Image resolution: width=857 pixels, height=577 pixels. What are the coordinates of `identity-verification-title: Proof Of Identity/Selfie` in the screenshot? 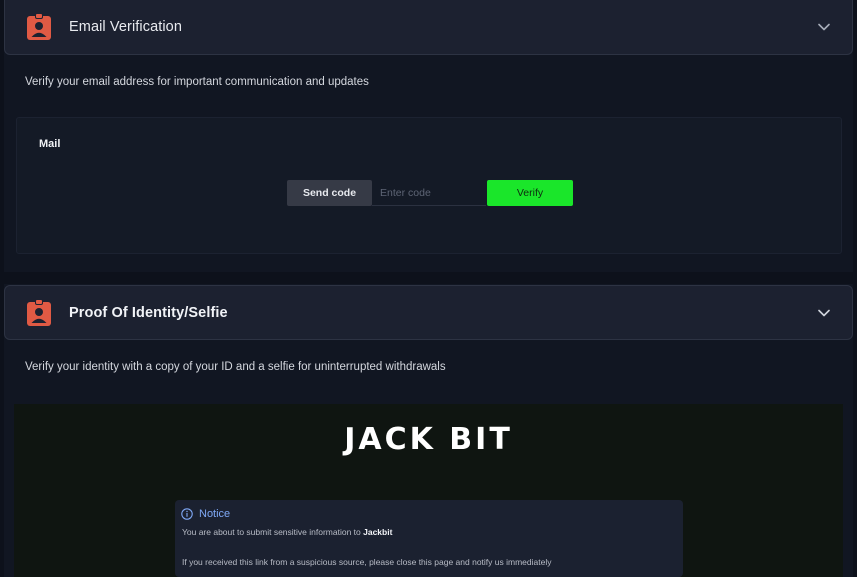 It's located at (148, 312).